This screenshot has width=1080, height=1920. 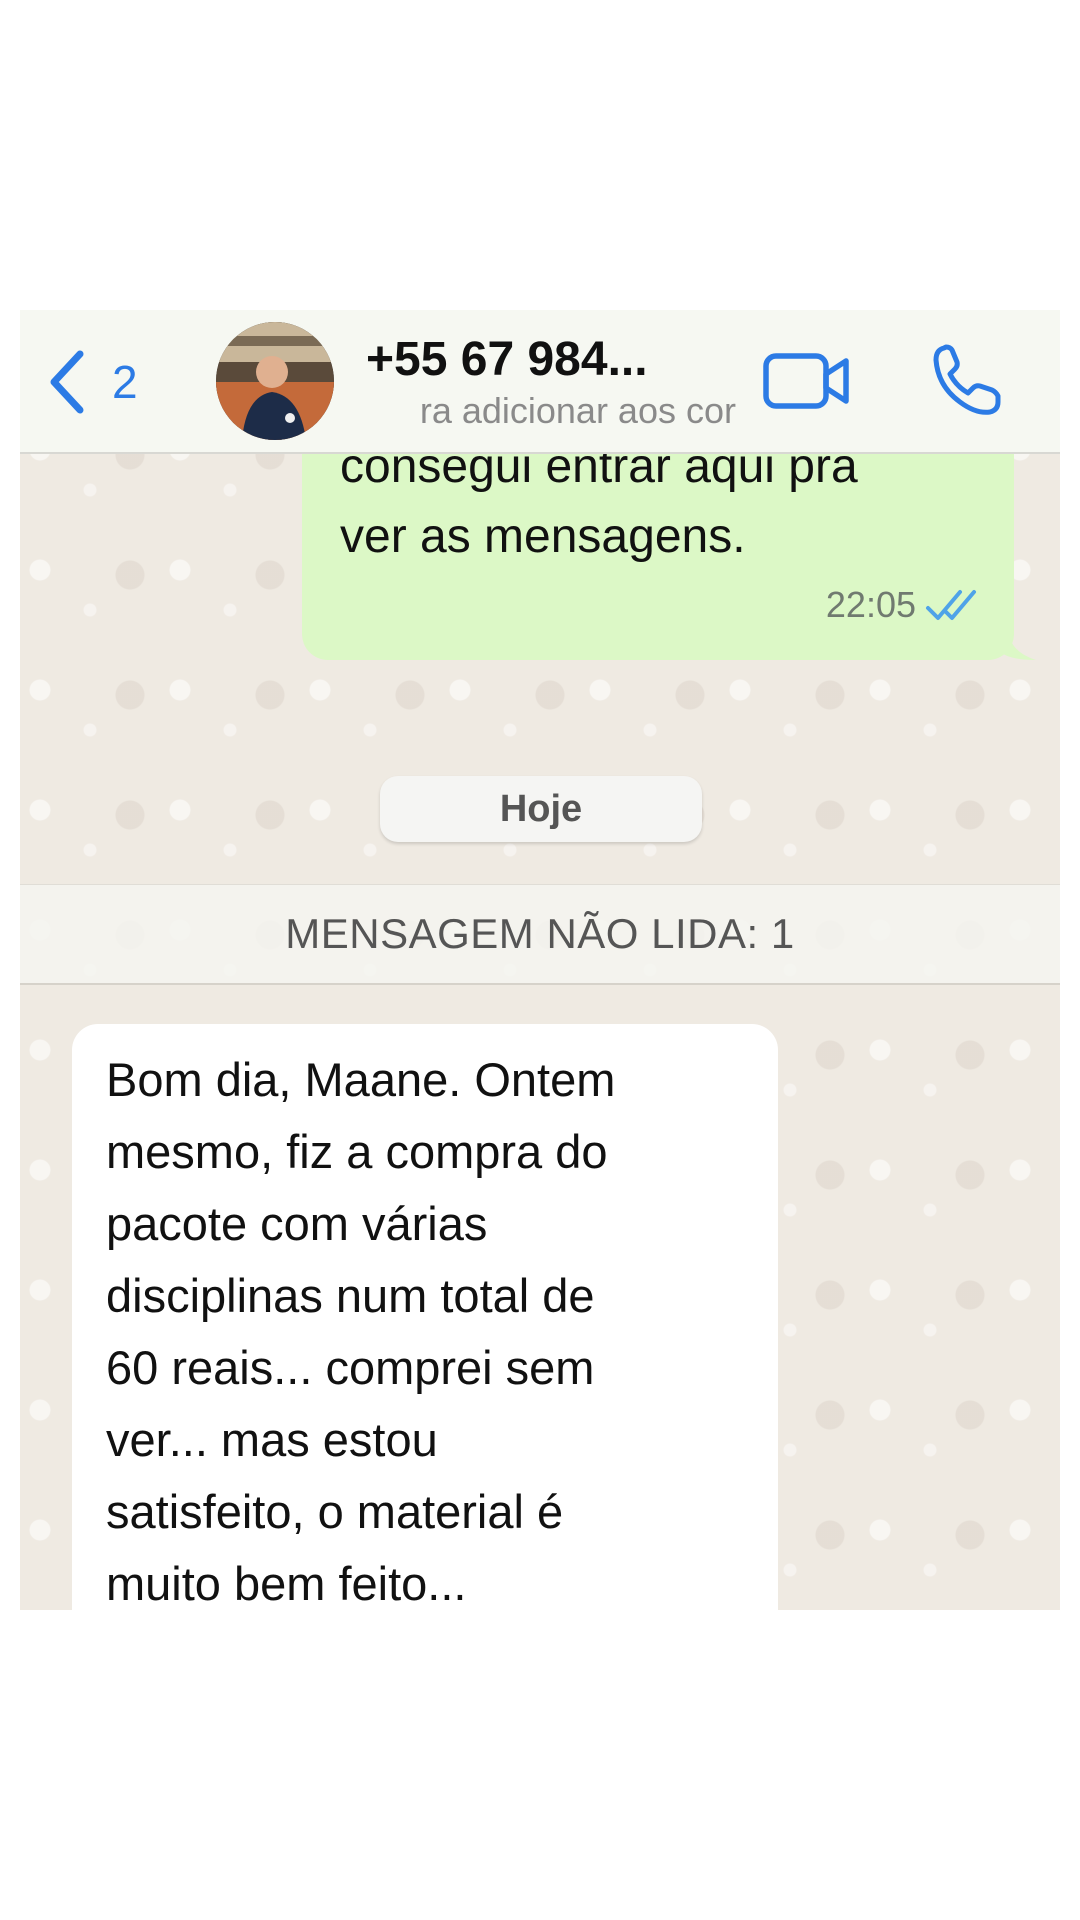 What do you see at coordinates (540, 934) in the screenshot?
I see `unread-messages-banner: MENSAGEM NÃO LIDA: 1` at bounding box center [540, 934].